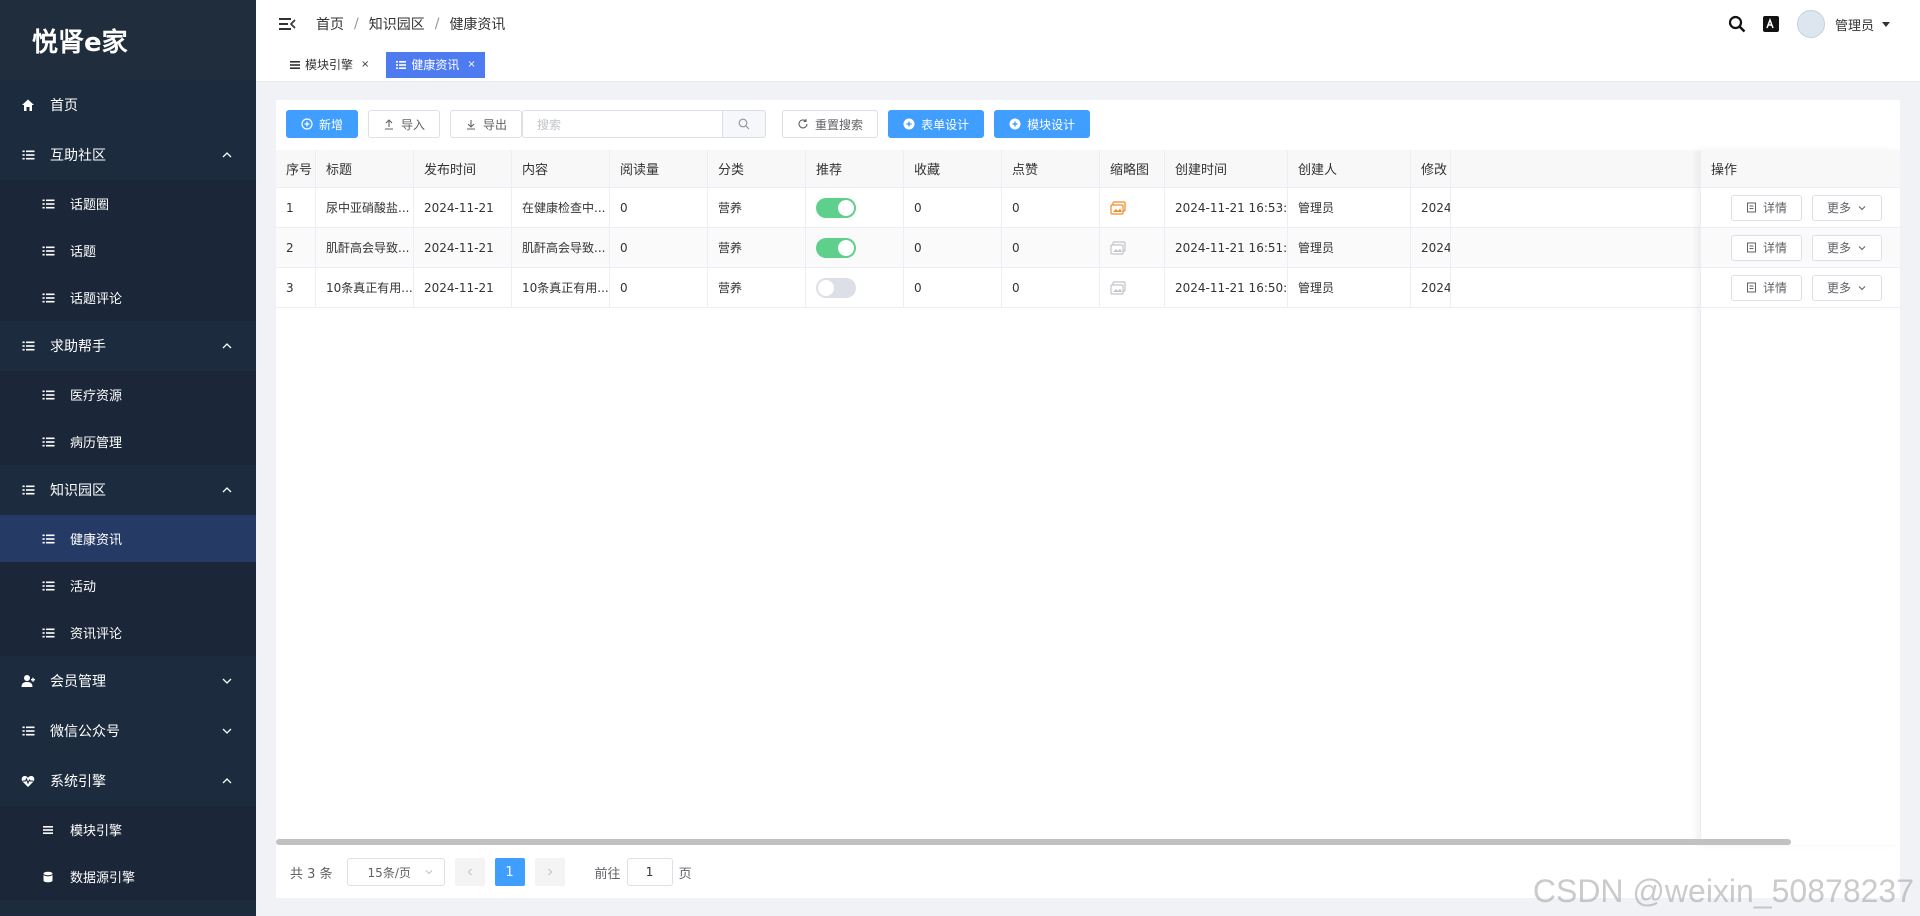  Describe the element at coordinates (103, 878) in the screenshot. I see `sidebar-item-label: 数据源引擎` at that location.